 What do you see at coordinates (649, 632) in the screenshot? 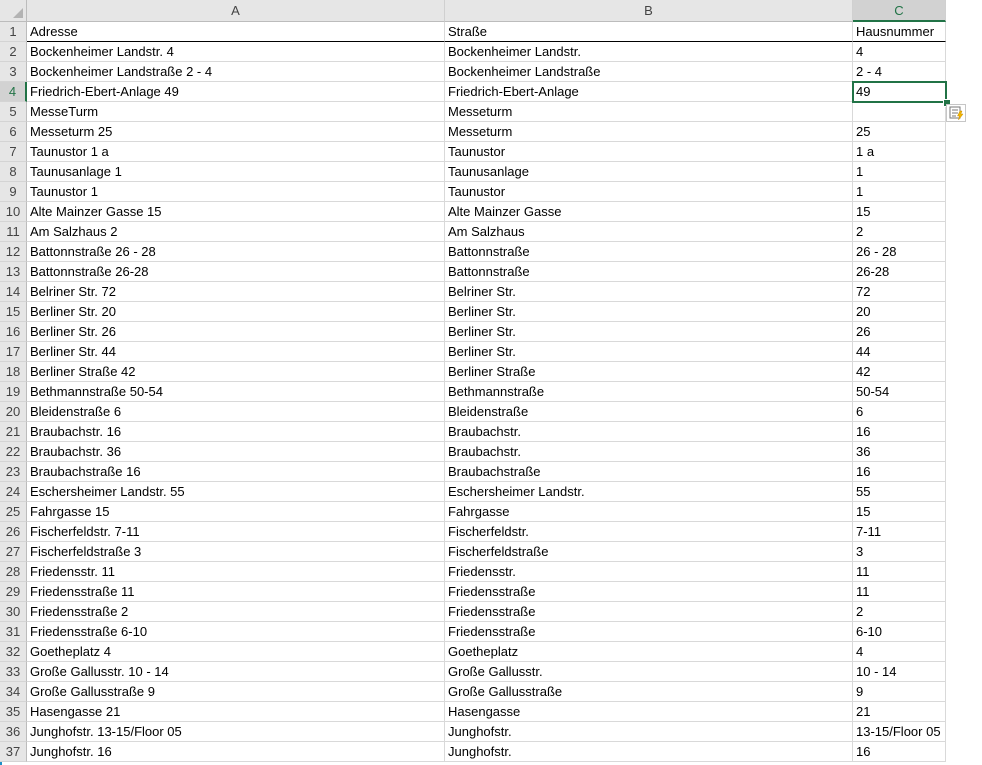
I see `cell-b31: Friedensstraße` at bounding box center [649, 632].